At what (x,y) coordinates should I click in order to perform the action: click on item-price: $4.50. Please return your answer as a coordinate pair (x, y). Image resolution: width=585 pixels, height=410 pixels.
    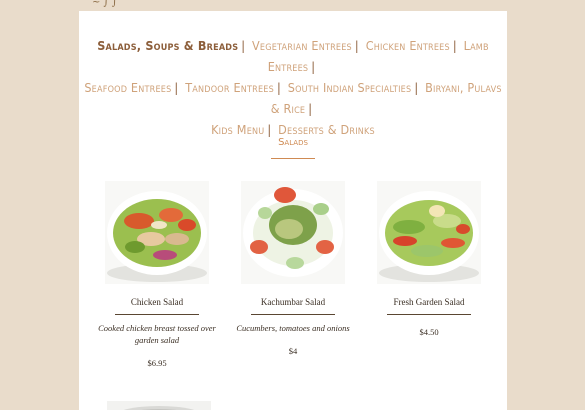
    Looking at the image, I should click on (429, 332).